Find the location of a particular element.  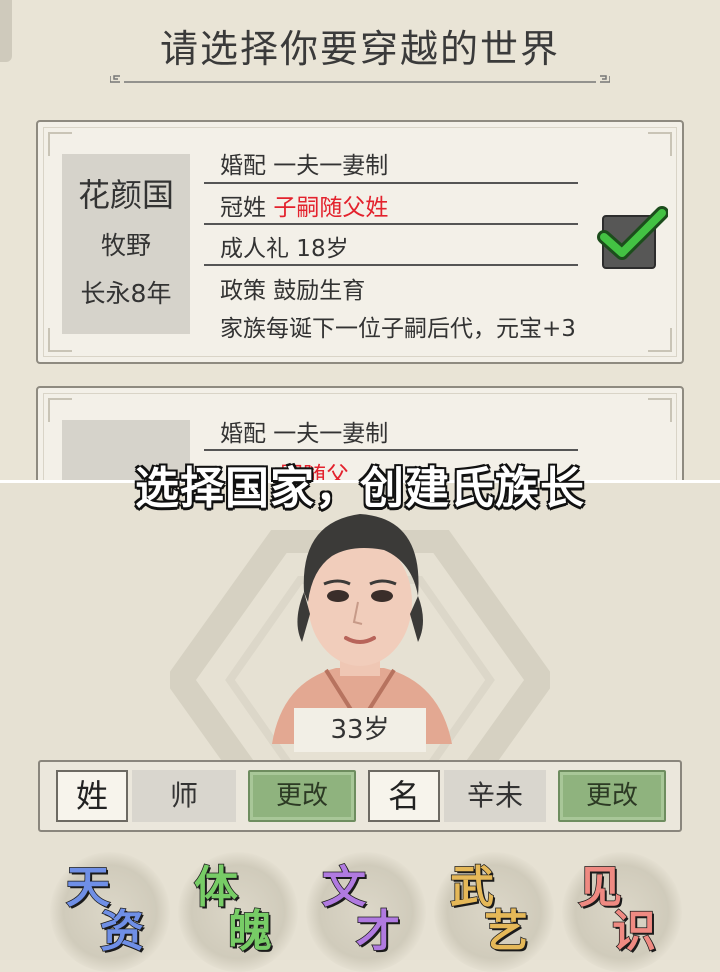

policy-detail: 家族每诞下一位子嗣后代，元宝+3 is located at coordinates (398, 329).